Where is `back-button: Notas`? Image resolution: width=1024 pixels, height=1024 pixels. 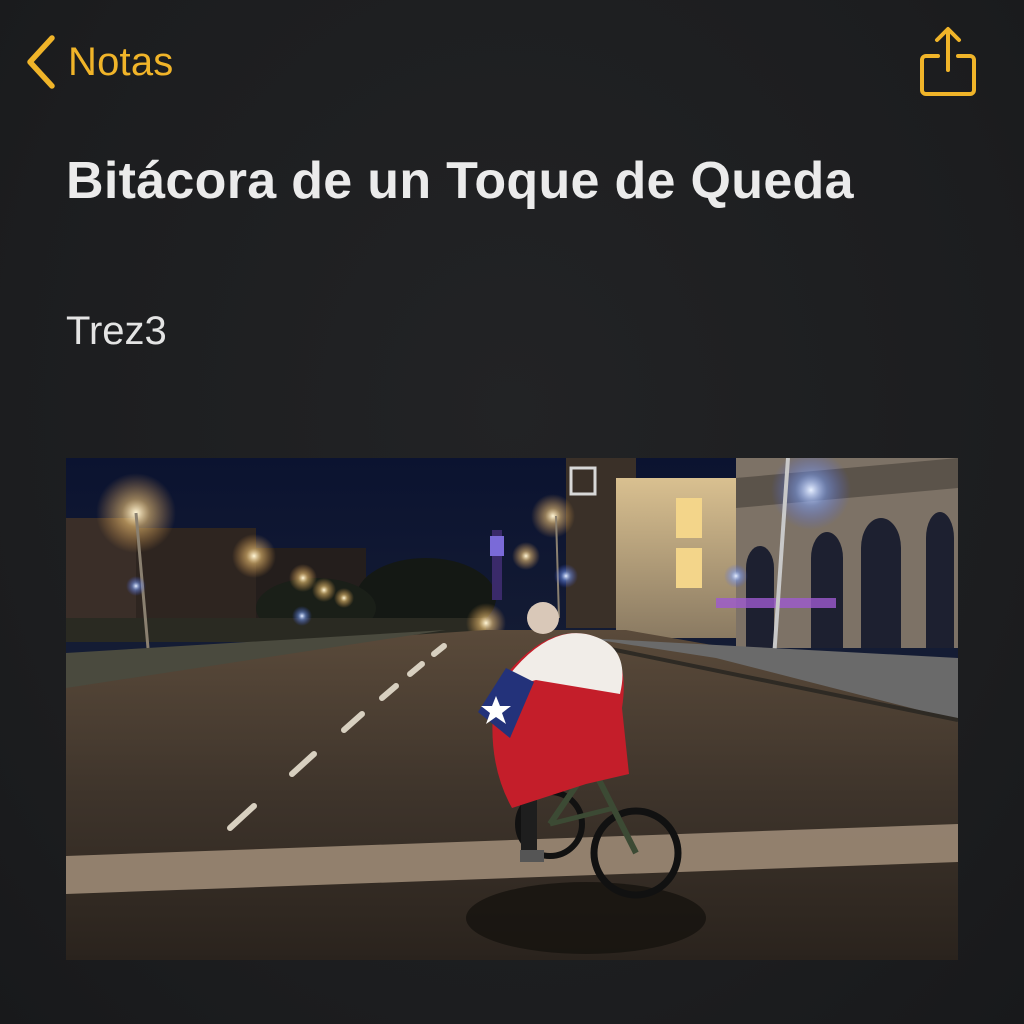 back-button: Notas is located at coordinates (98, 62).